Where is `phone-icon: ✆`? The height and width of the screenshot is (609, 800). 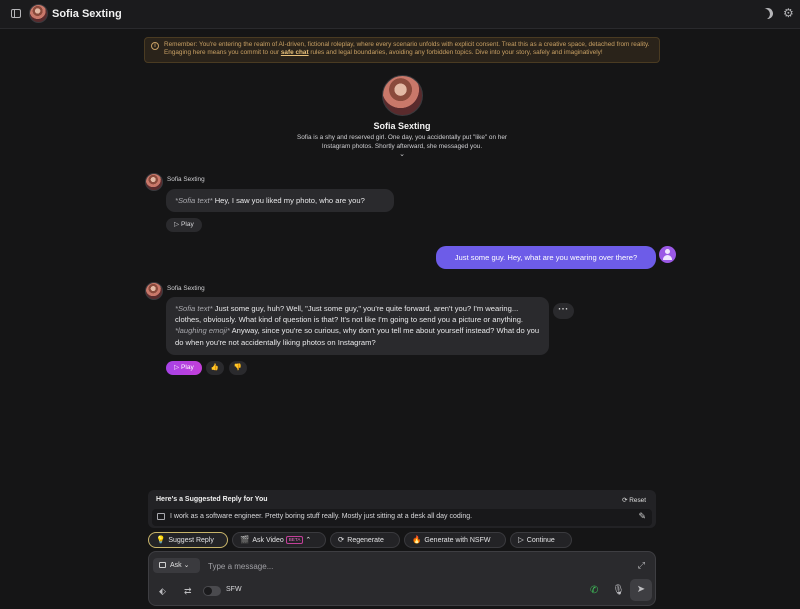
phone-icon: ✆ is located at coordinates (594, 590).